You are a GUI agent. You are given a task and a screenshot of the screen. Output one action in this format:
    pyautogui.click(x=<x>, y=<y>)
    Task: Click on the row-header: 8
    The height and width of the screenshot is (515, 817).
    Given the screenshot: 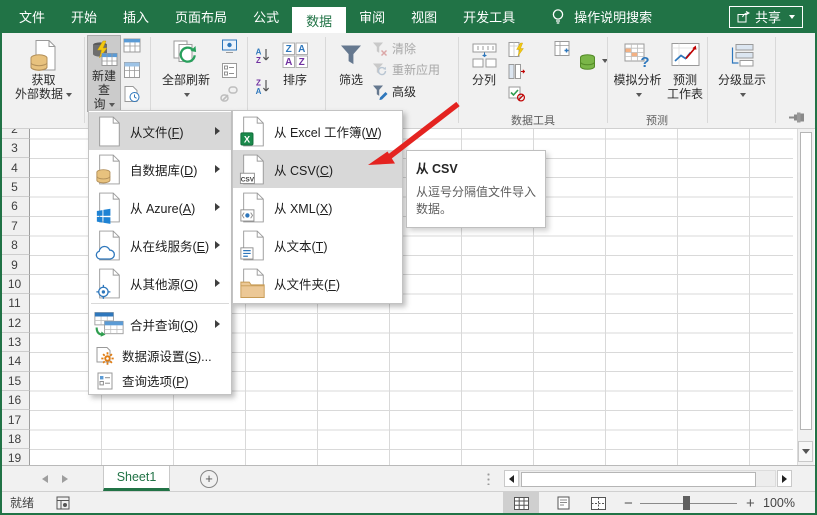 What is the action you would take?
    pyautogui.click(x=15, y=245)
    